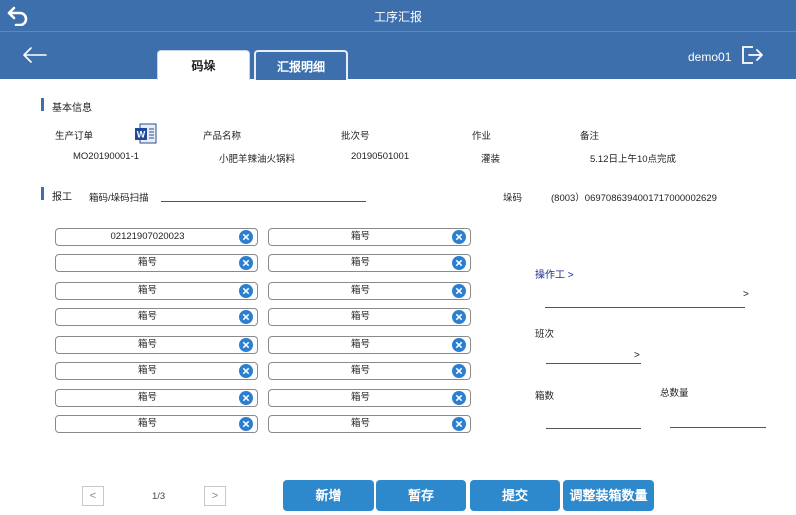  I want to click on value-batch-number: 20190501001, so click(380, 156).